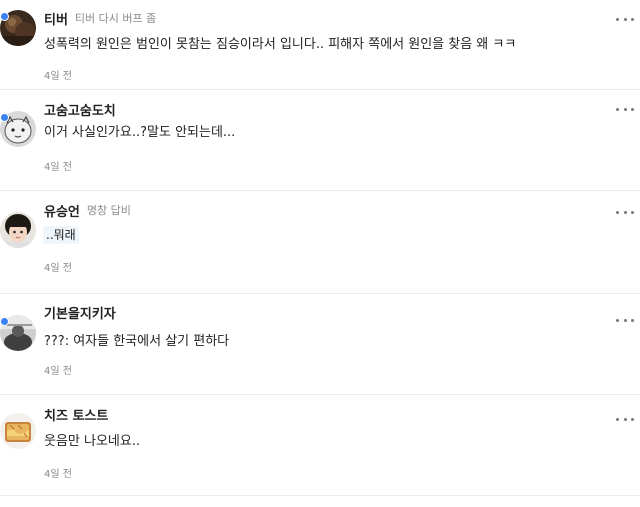 This screenshot has height=507, width=640. I want to click on nickname: 치즈 토스트, so click(76, 414).